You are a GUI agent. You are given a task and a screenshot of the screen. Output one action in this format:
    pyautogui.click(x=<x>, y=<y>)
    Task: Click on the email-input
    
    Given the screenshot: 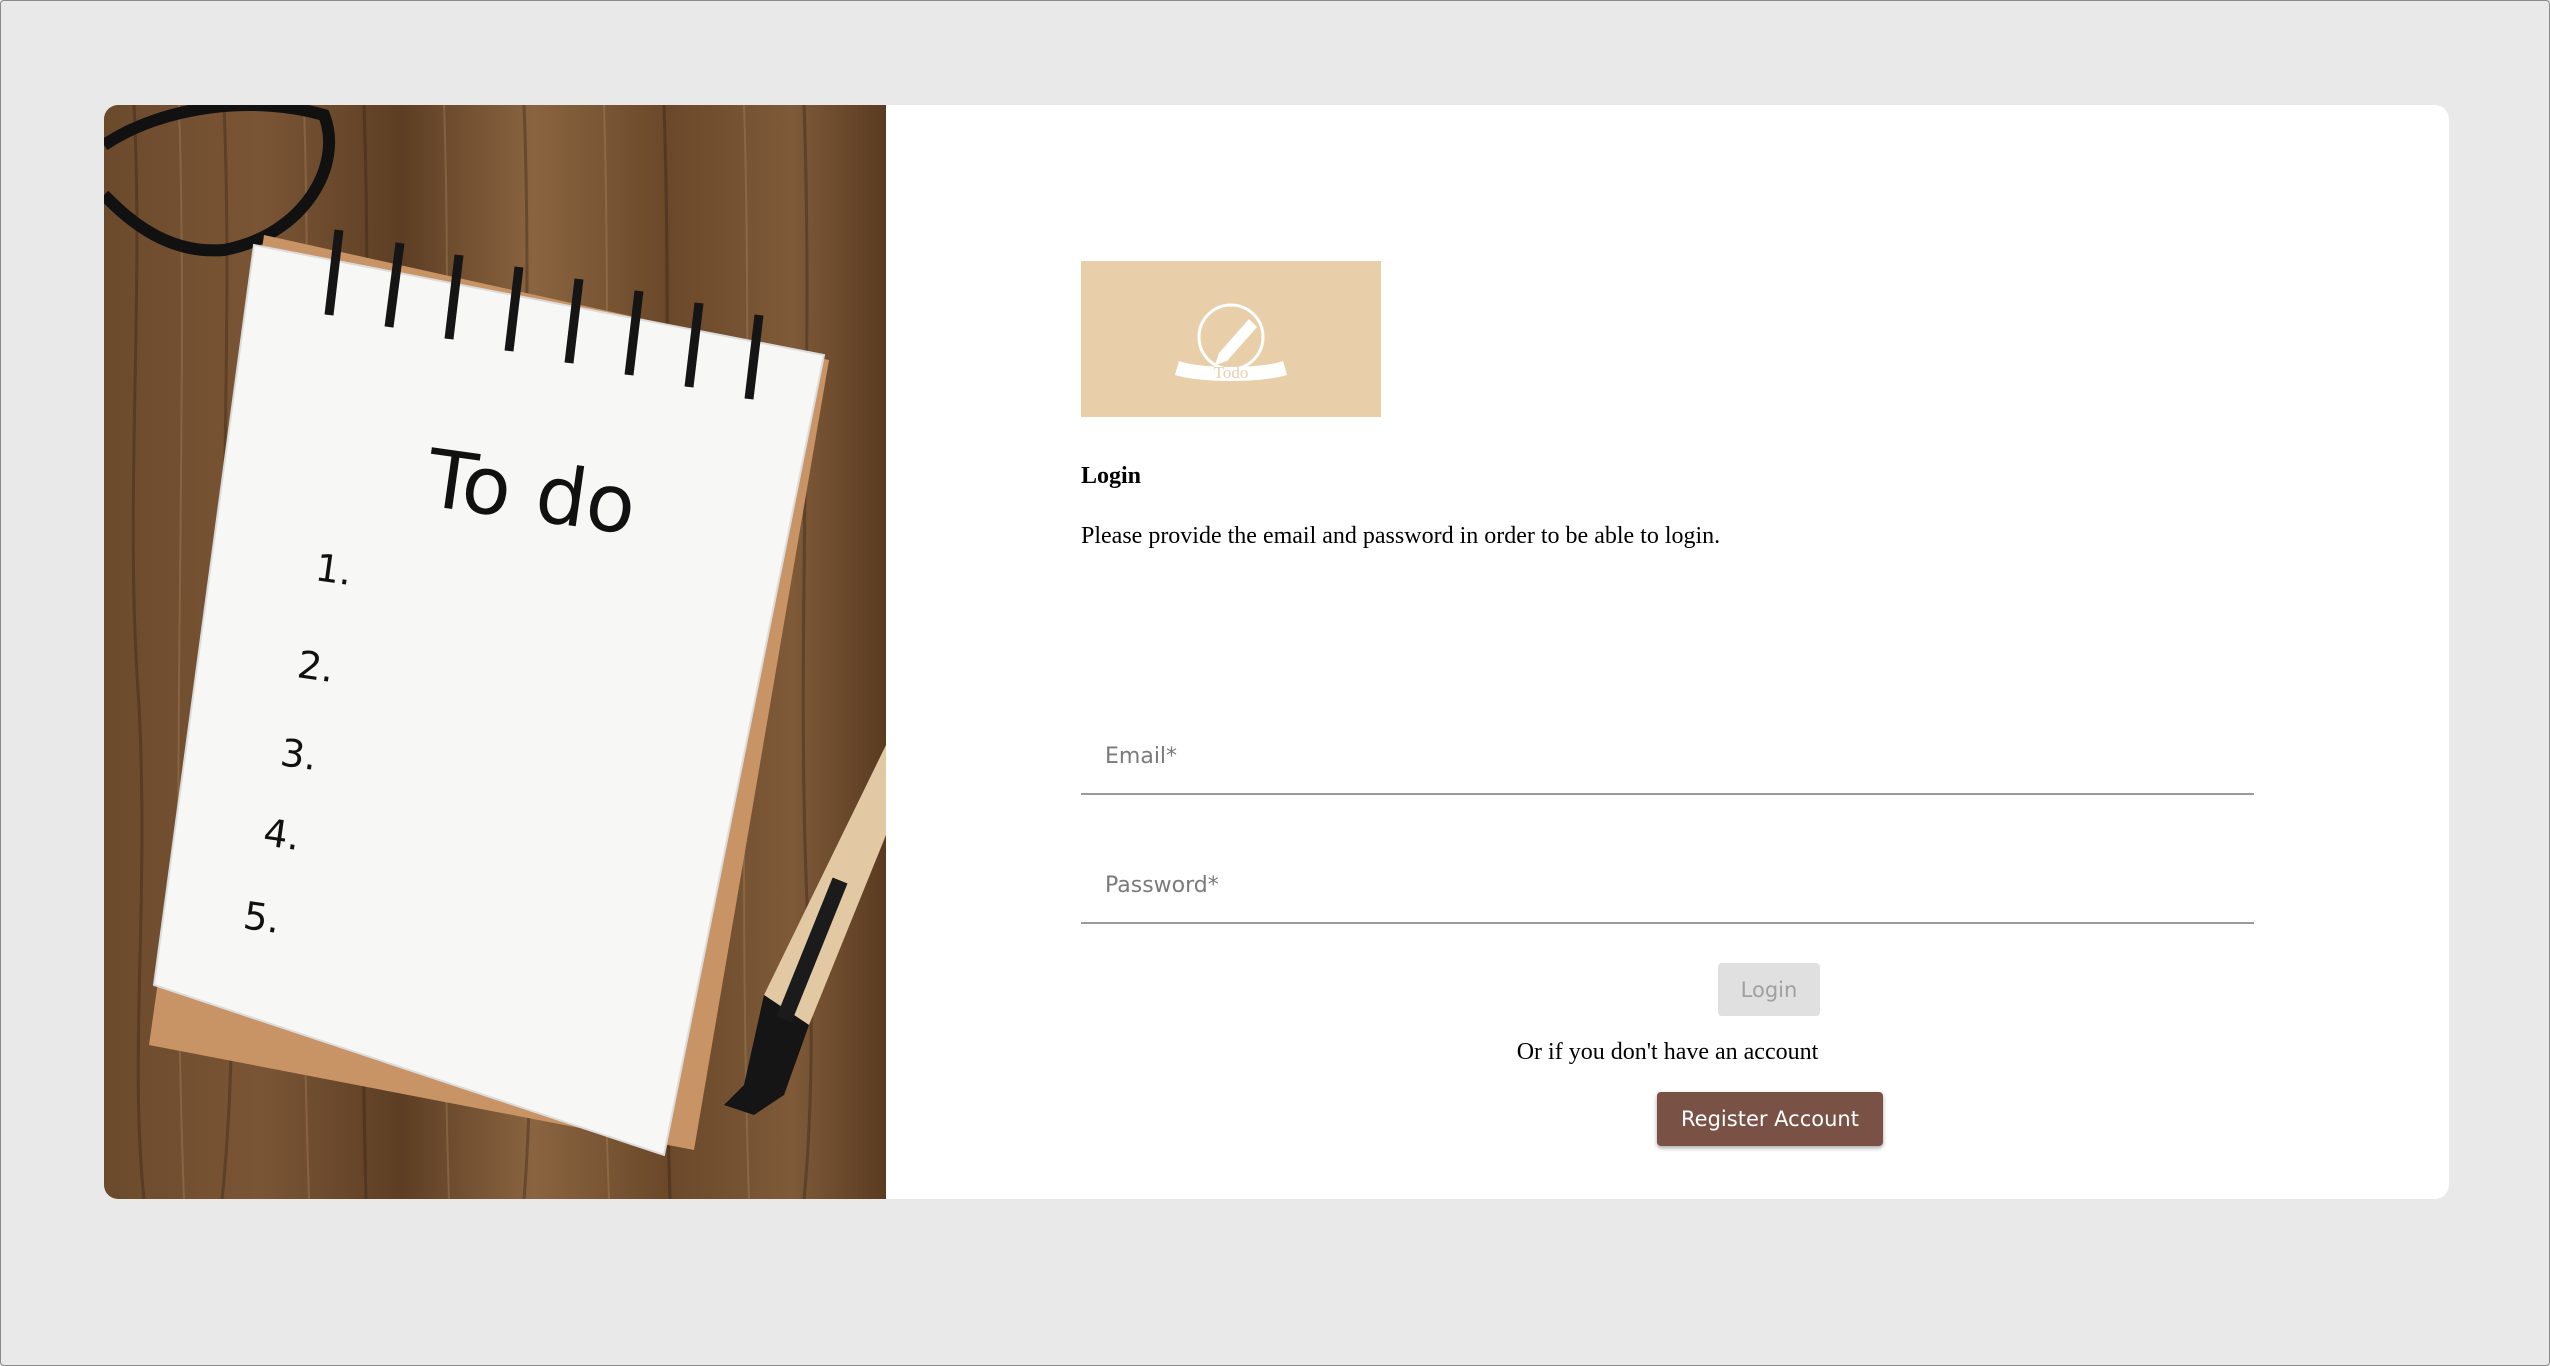 What is the action you would take?
    pyautogui.click(x=1667, y=756)
    